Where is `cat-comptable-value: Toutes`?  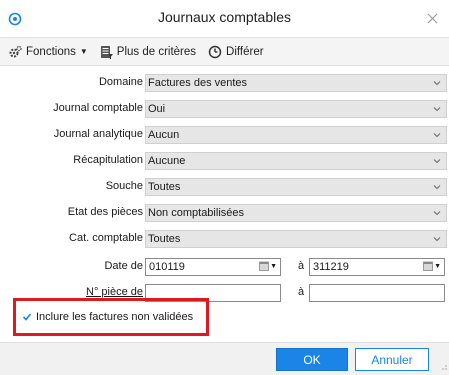
cat-comptable-value: Toutes is located at coordinates (164, 239).